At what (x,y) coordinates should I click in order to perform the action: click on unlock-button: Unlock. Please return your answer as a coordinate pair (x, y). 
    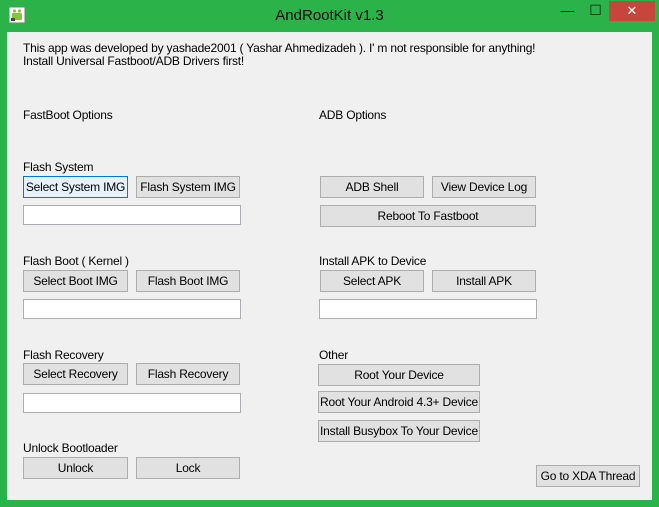
    Looking at the image, I should click on (75, 468).